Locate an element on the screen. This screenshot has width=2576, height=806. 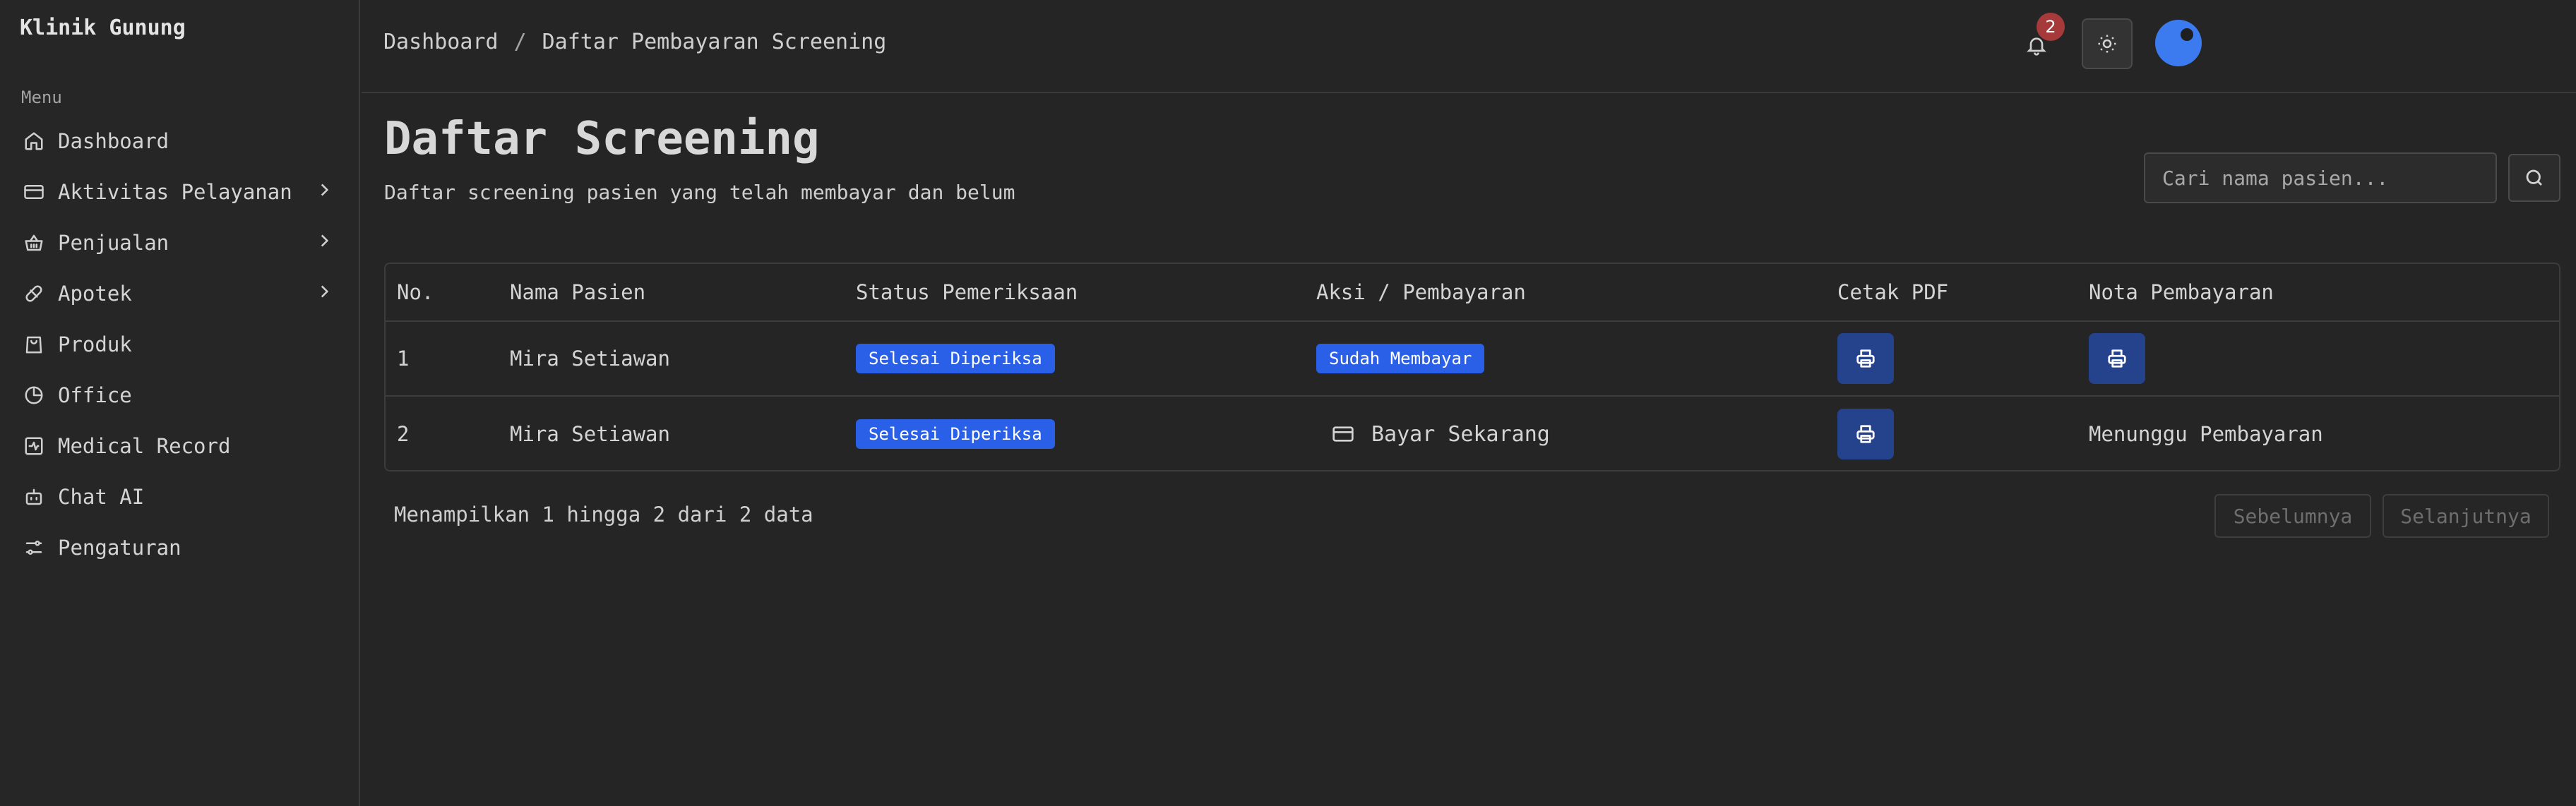
home-icon is located at coordinates (34, 141).